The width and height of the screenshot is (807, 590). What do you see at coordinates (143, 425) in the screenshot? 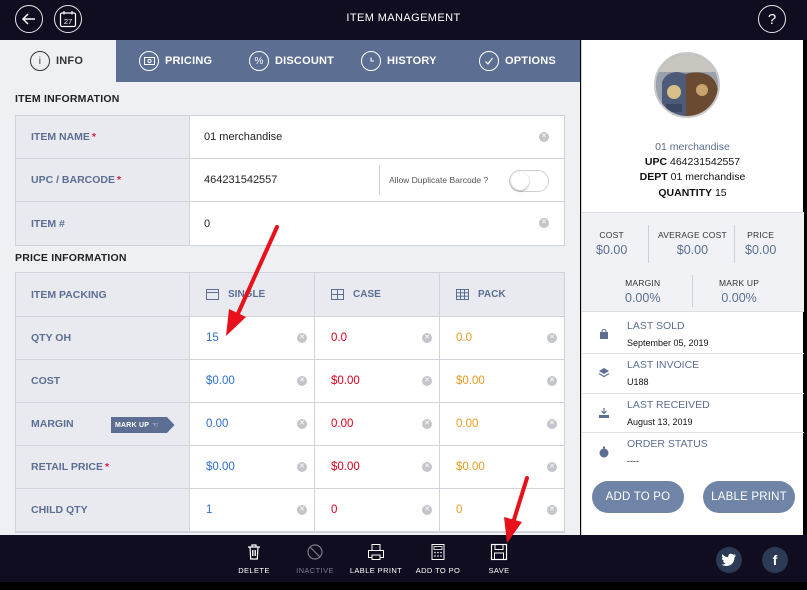
I see `markup-toggle-button: MARK UP ☜` at bounding box center [143, 425].